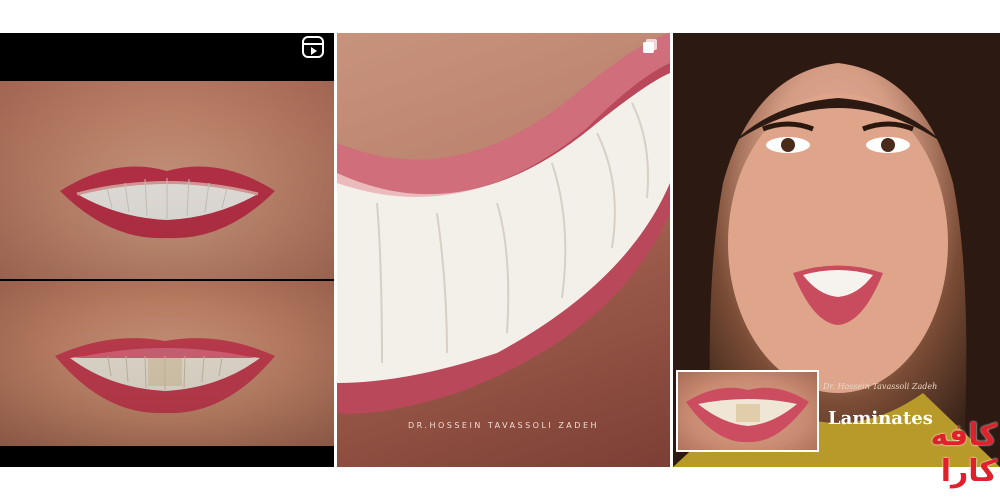 The width and height of the screenshot is (1000, 500). Describe the element at coordinates (963, 435) in the screenshot. I see `logo-text-line1: کافه` at that location.